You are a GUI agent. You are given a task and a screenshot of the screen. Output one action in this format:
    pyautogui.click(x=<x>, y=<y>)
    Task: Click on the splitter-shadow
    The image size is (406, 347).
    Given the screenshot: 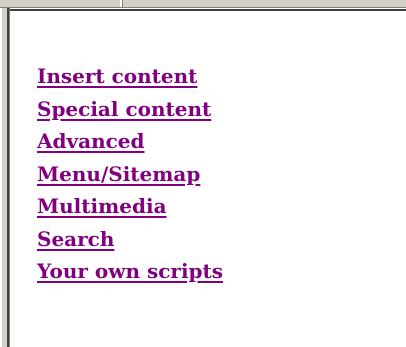 What is the action you would take?
    pyautogui.click(x=8, y=177)
    